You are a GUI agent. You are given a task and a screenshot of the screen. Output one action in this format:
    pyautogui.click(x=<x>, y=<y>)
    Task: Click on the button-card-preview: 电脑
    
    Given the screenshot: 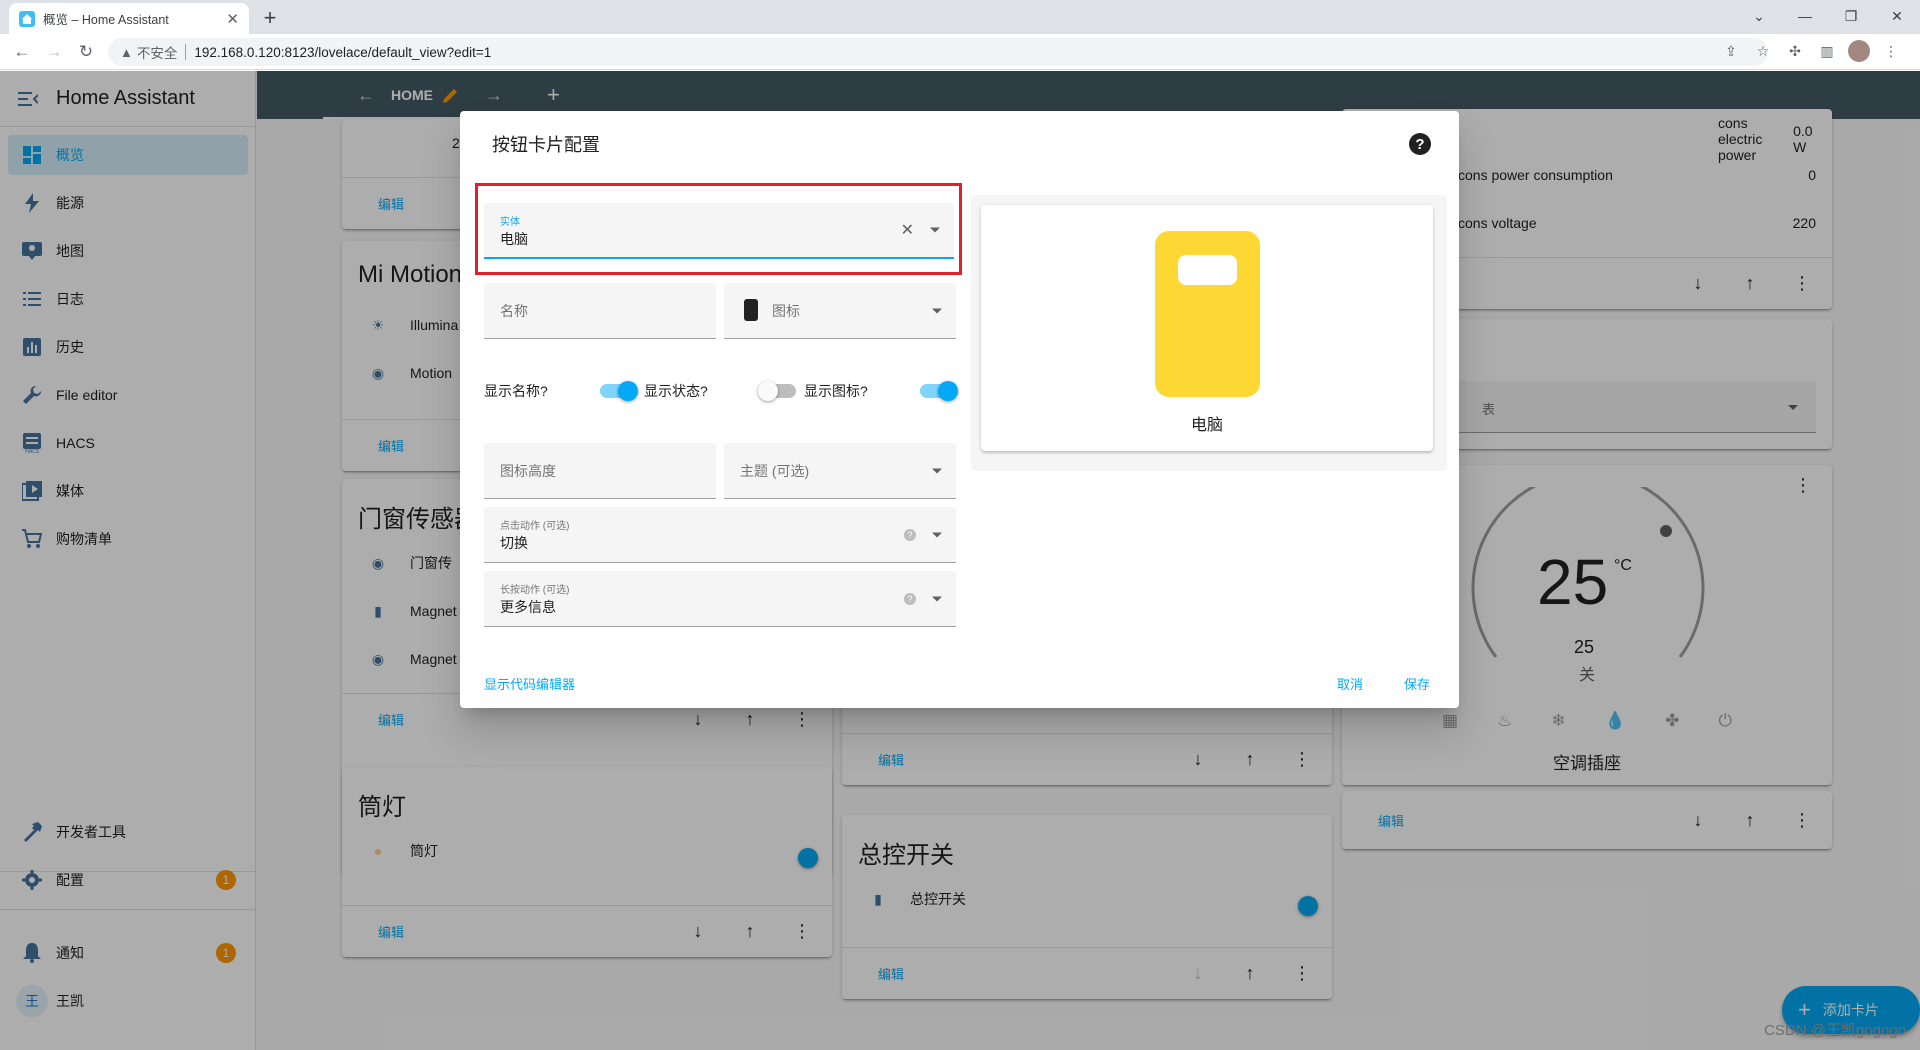 What is the action you would take?
    pyautogui.click(x=1207, y=328)
    